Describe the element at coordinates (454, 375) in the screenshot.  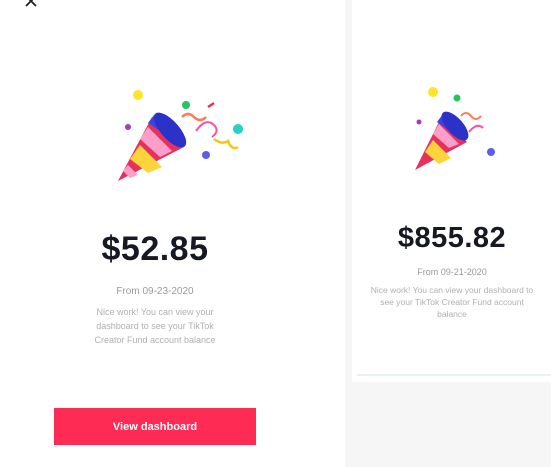
I see `divider` at that location.